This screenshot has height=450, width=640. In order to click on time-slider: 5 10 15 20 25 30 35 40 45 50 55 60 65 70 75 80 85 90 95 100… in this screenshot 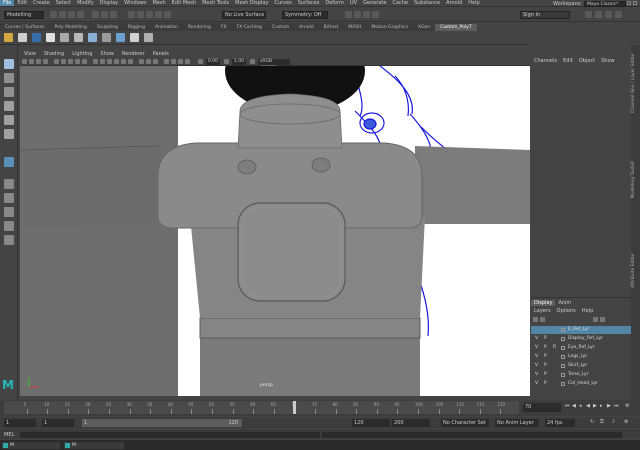, I will do `click(320, 408)`.